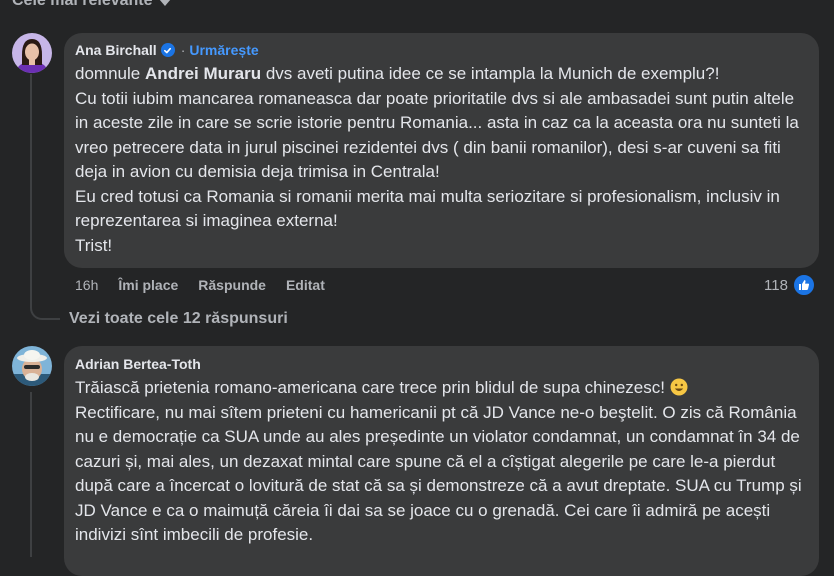 Image resolution: width=834 pixels, height=576 pixels. I want to click on thread-connector, so click(45, 308).